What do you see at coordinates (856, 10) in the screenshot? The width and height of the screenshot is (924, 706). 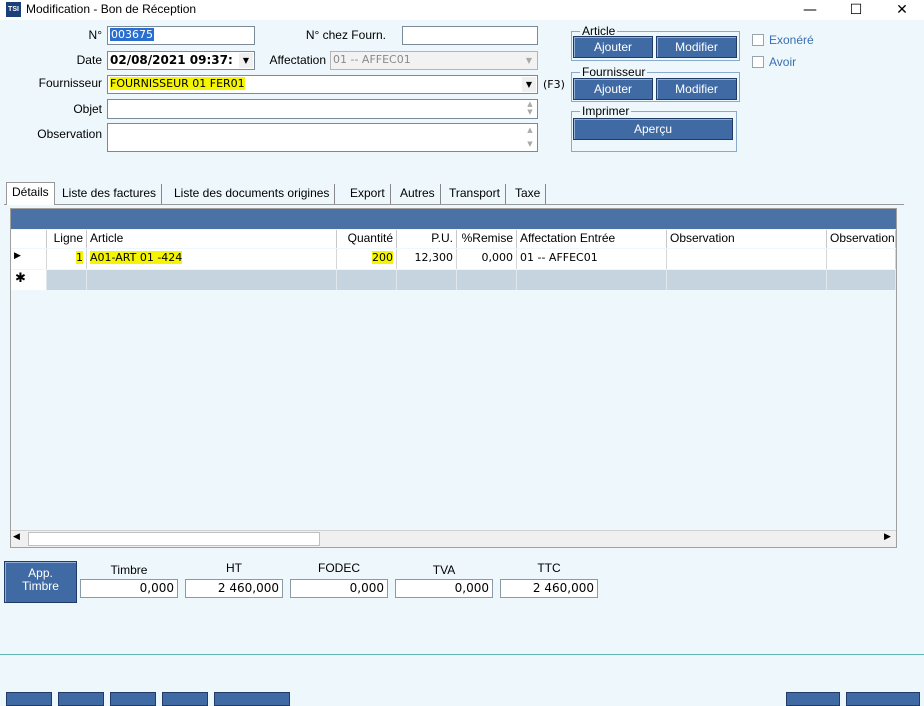 I see `maximize-icon: ☐` at bounding box center [856, 10].